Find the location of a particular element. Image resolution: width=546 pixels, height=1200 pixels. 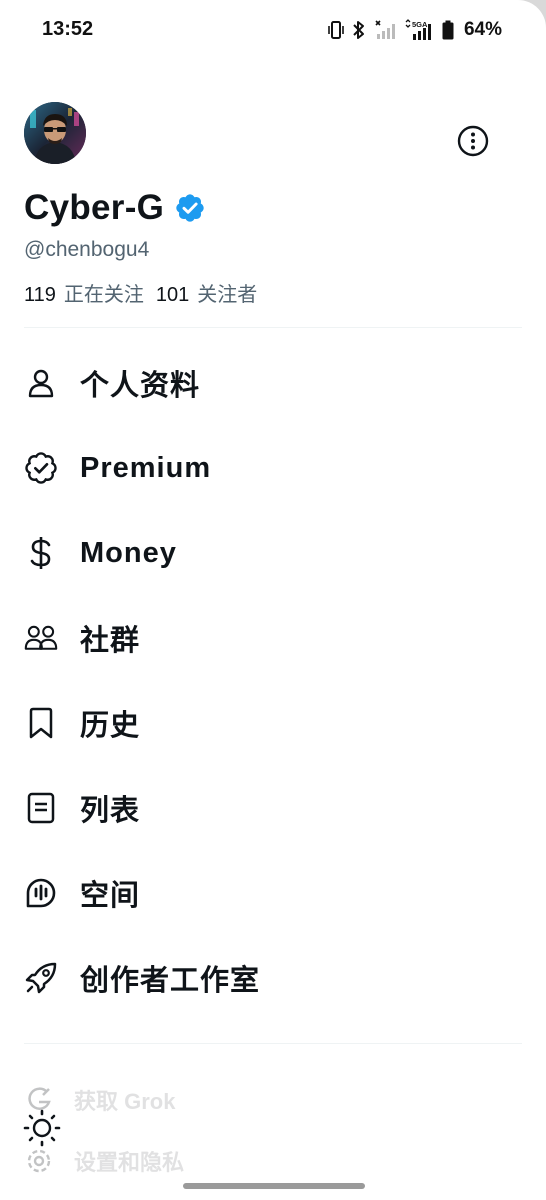

menu-item-label: 列表 is located at coordinates (110, 811).